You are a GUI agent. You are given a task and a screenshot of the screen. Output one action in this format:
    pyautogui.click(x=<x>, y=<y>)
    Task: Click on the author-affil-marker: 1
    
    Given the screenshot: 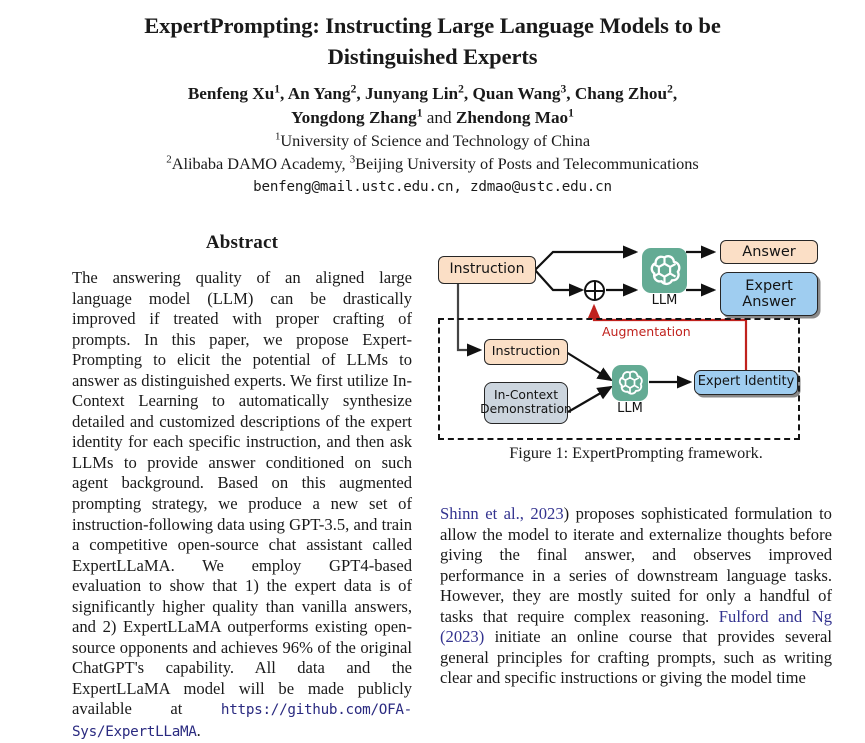 What is the action you would take?
    pyautogui.click(x=571, y=112)
    